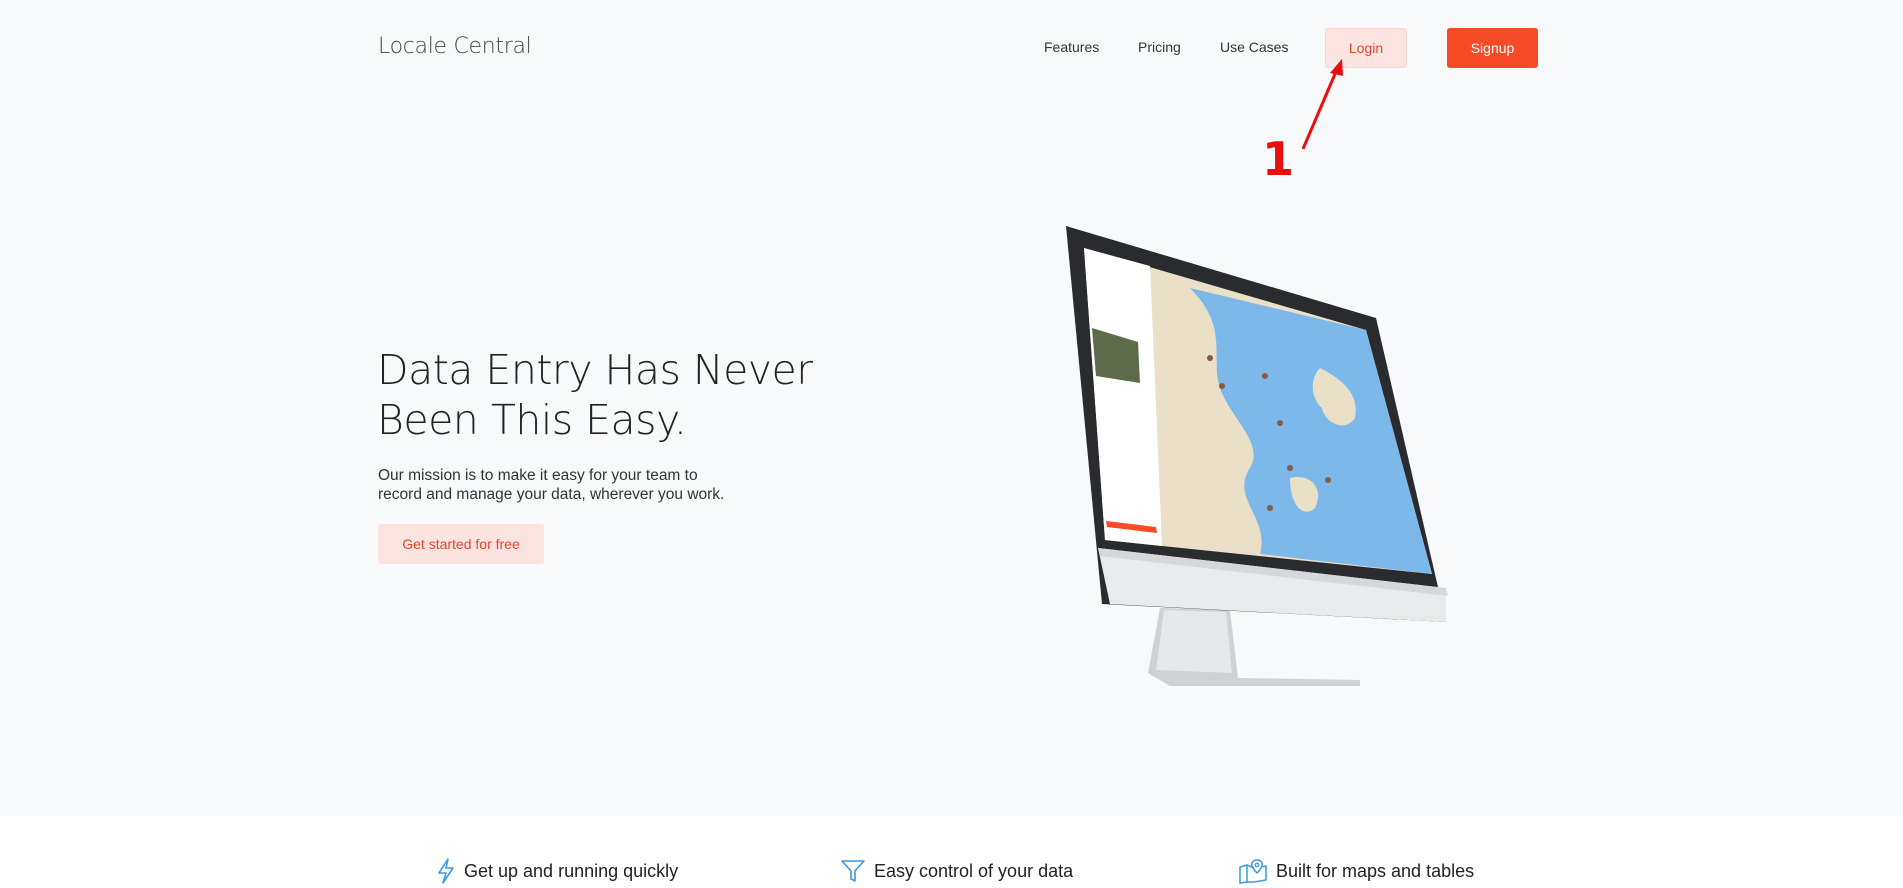 This screenshot has height=888, width=1903. Describe the element at coordinates (571, 870) in the screenshot. I see `feature-label: Get up and running quickly` at that location.